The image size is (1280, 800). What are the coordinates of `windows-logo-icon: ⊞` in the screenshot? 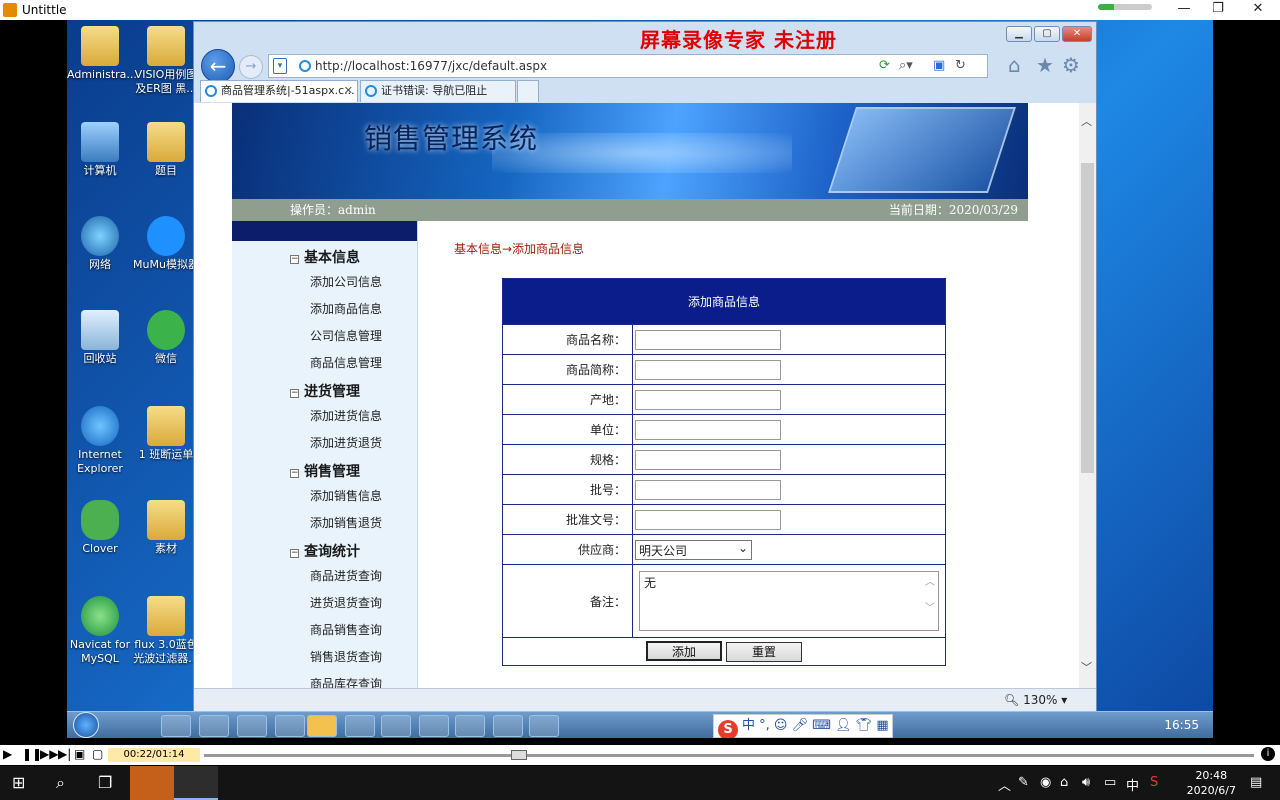 It's located at (18, 782).